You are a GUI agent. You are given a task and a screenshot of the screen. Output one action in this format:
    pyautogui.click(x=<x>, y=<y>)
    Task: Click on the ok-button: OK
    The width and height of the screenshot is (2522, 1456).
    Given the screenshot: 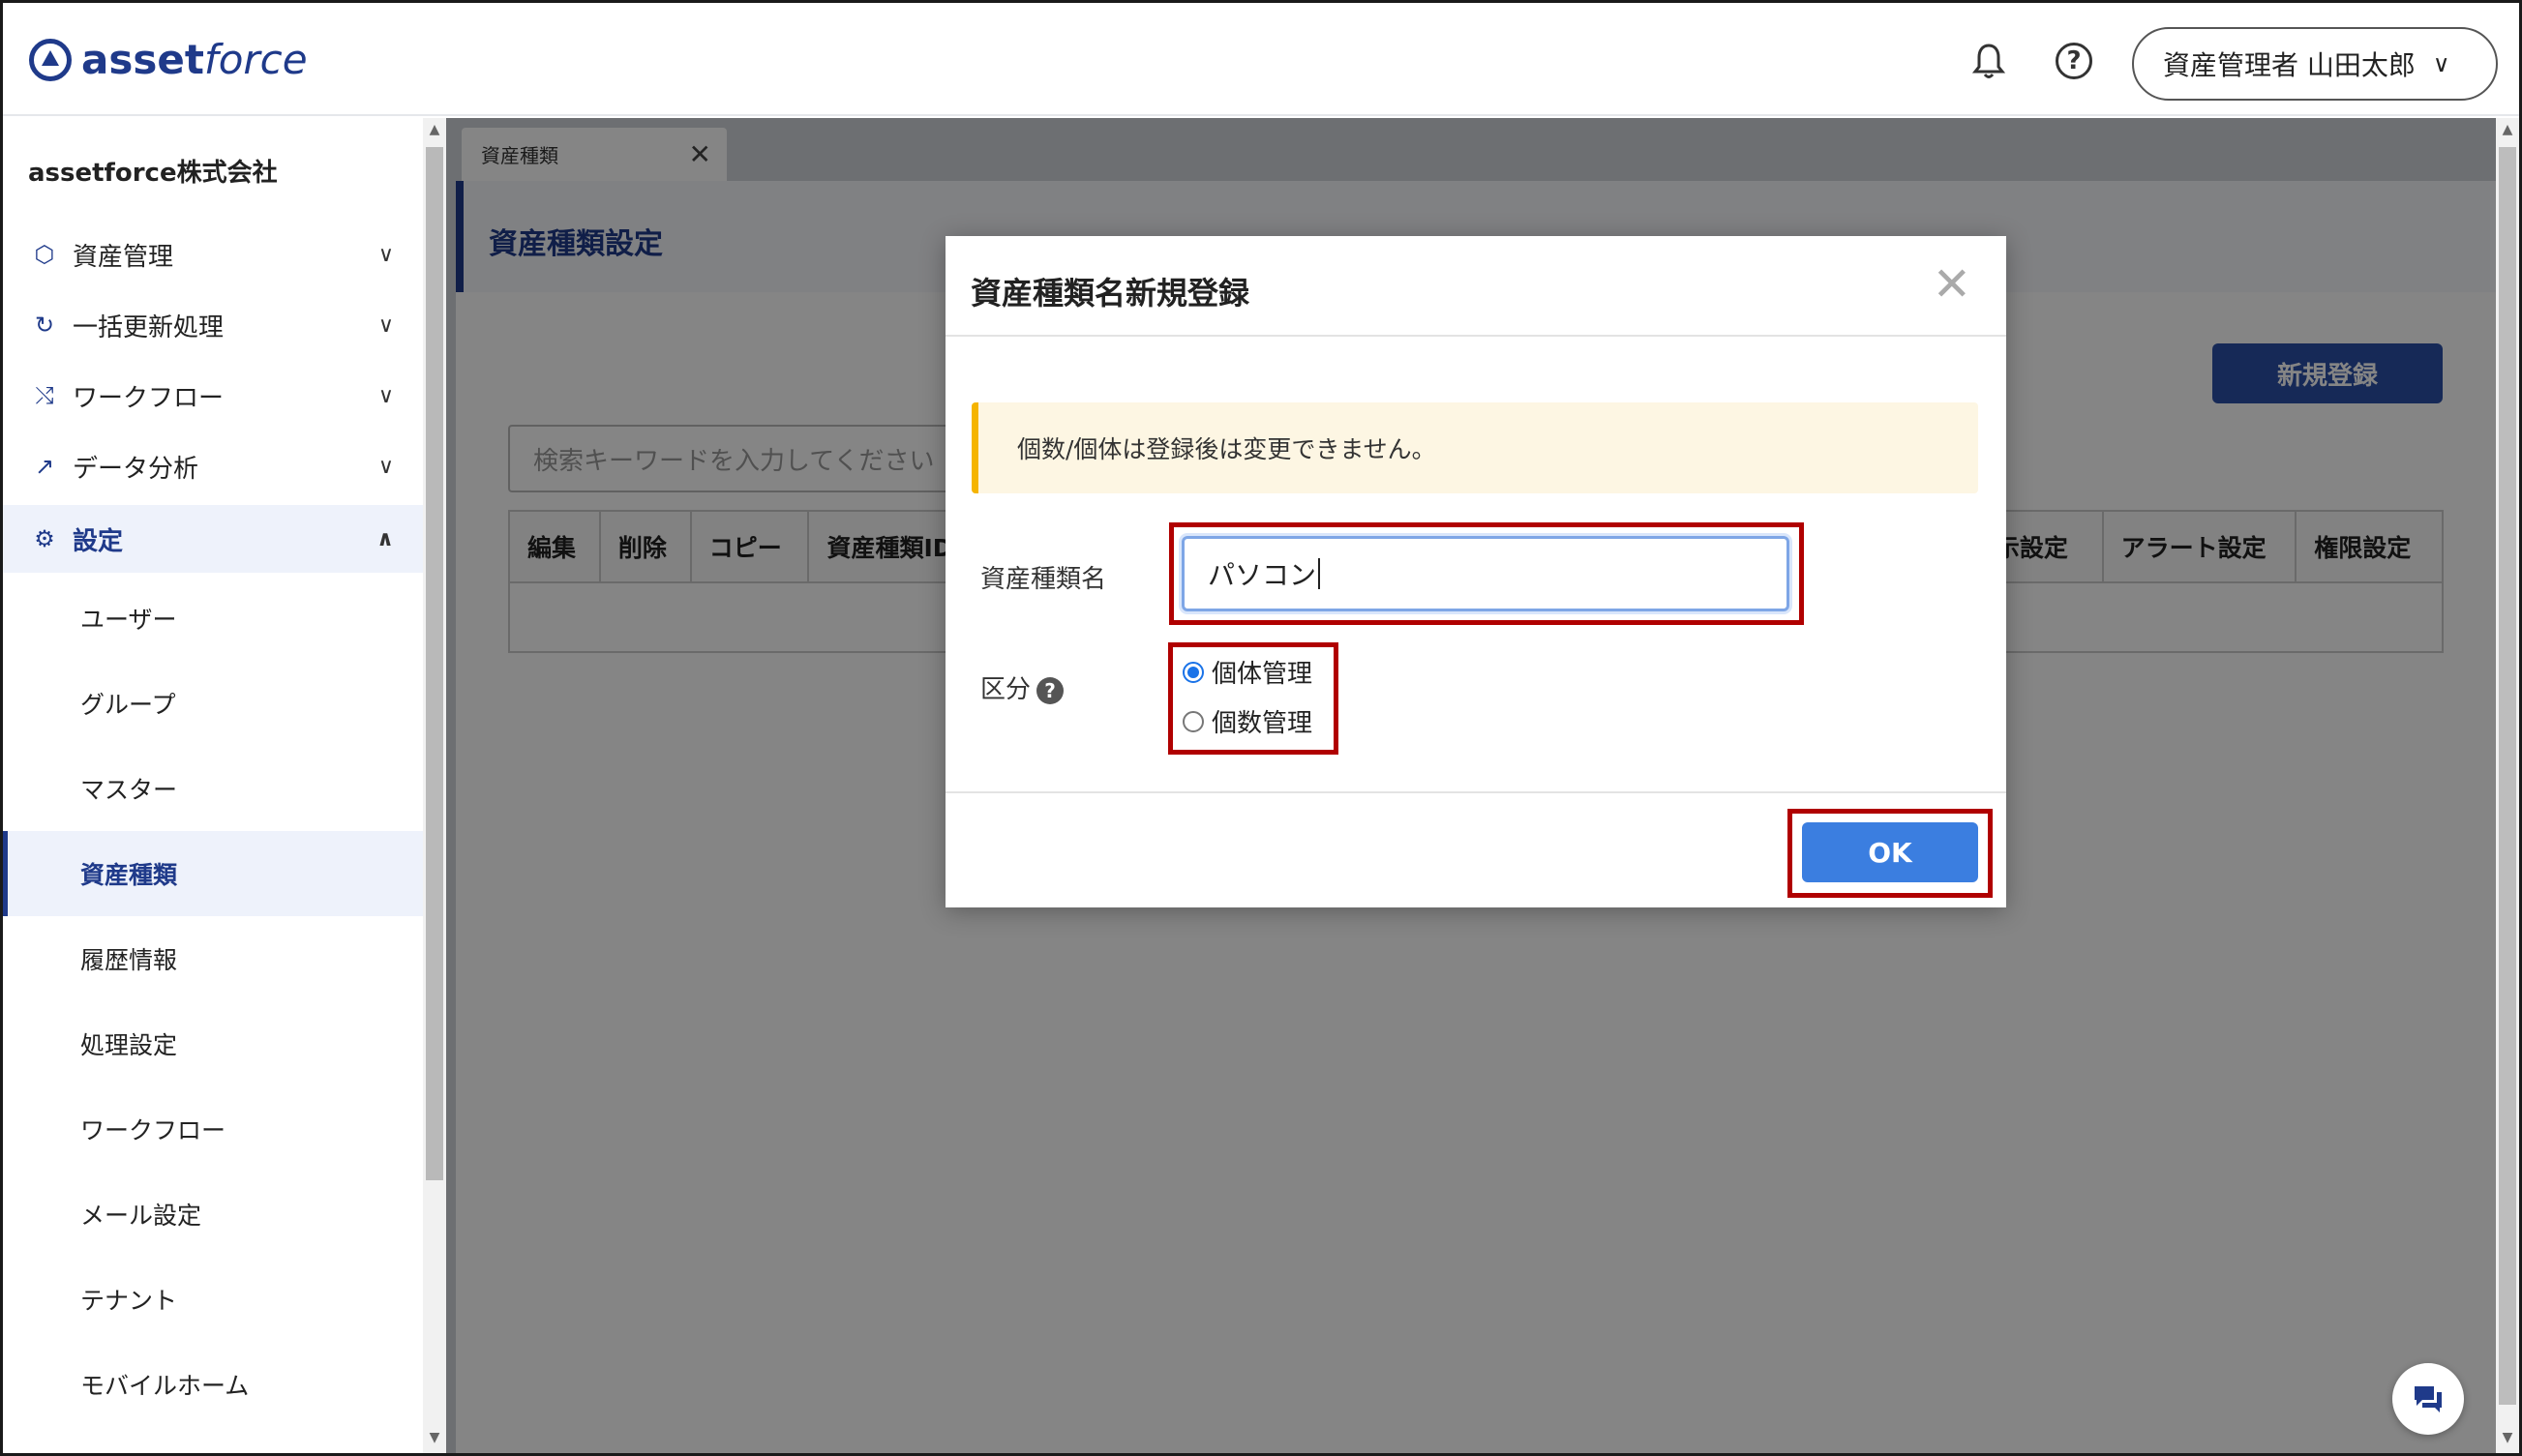 What is the action you would take?
    pyautogui.click(x=1890, y=852)
    